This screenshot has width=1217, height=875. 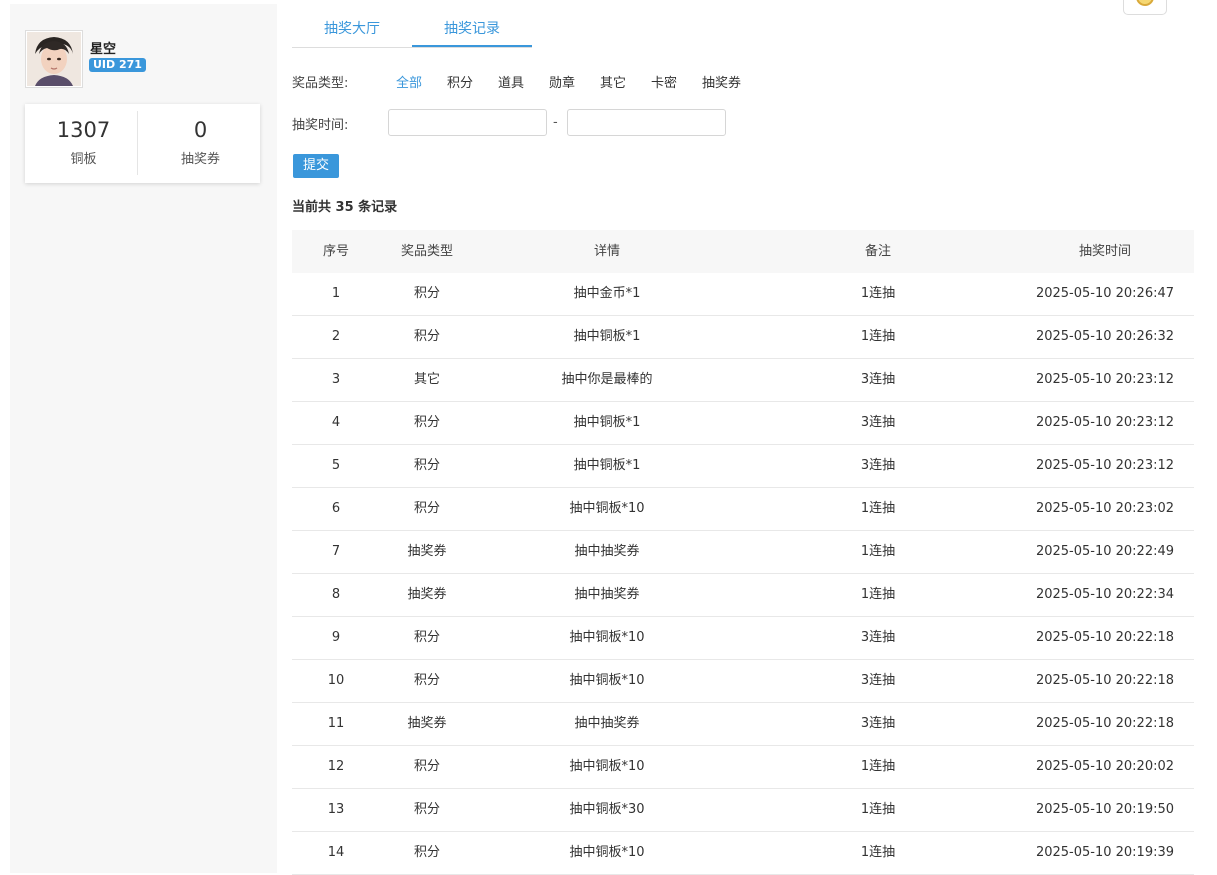 What do you see at coordinates (467, 122) in the screenshot?
I see `start-date-input` at bounding box center [467, 122].